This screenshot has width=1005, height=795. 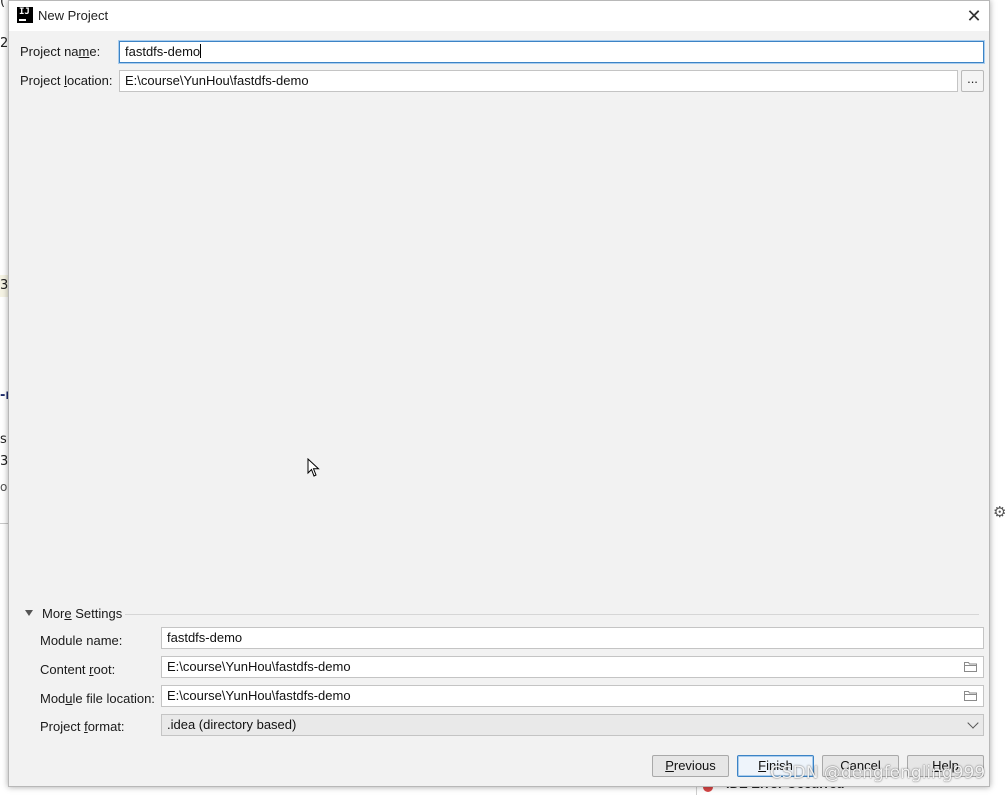 I want to click on background-text: s, so click(x=3, y=439).